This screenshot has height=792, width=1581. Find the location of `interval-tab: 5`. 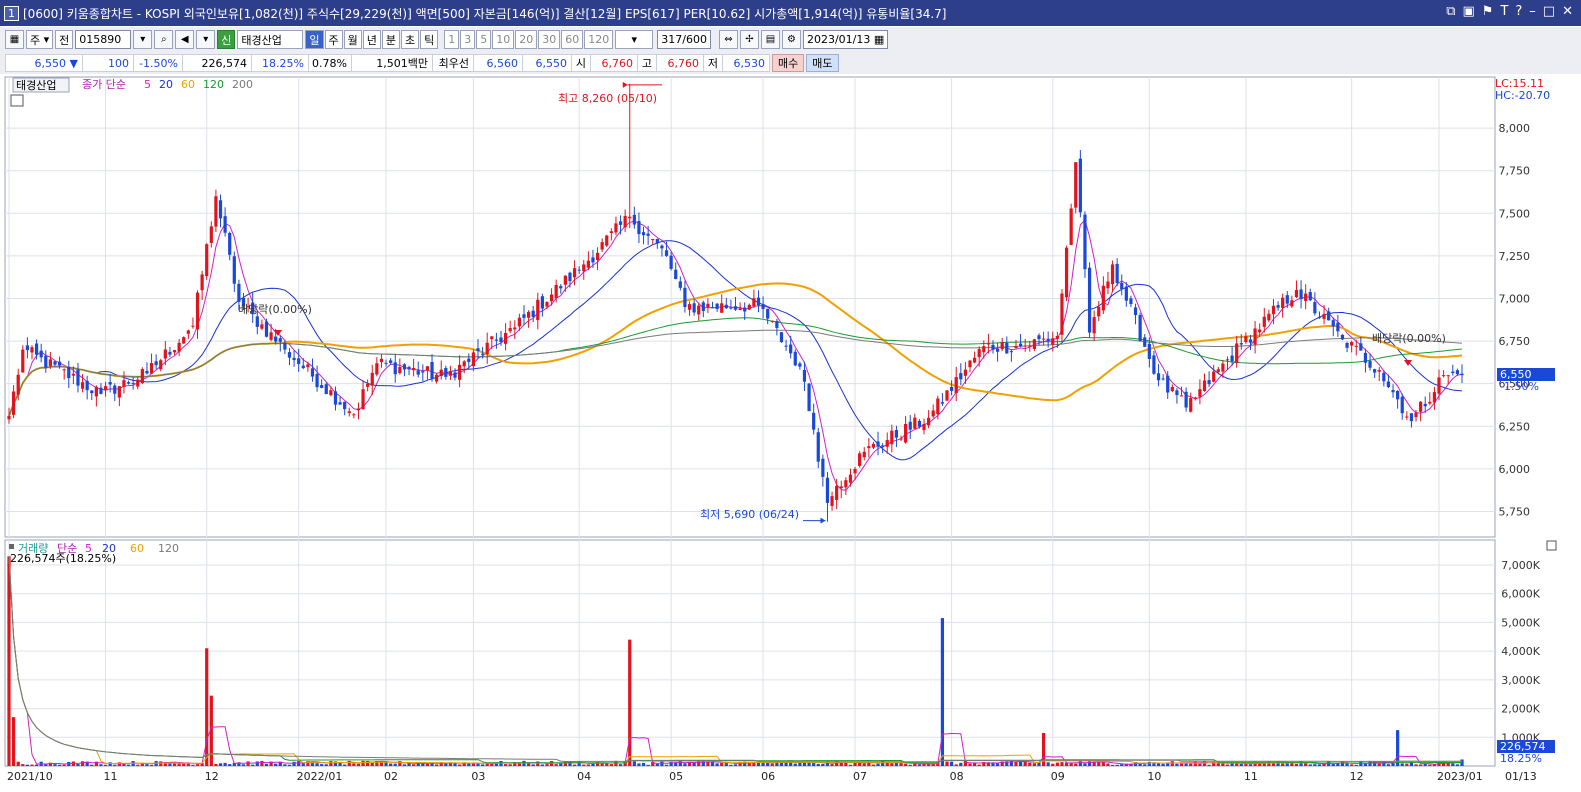

interval-tab: 5 is located at coordinates (484, 39).